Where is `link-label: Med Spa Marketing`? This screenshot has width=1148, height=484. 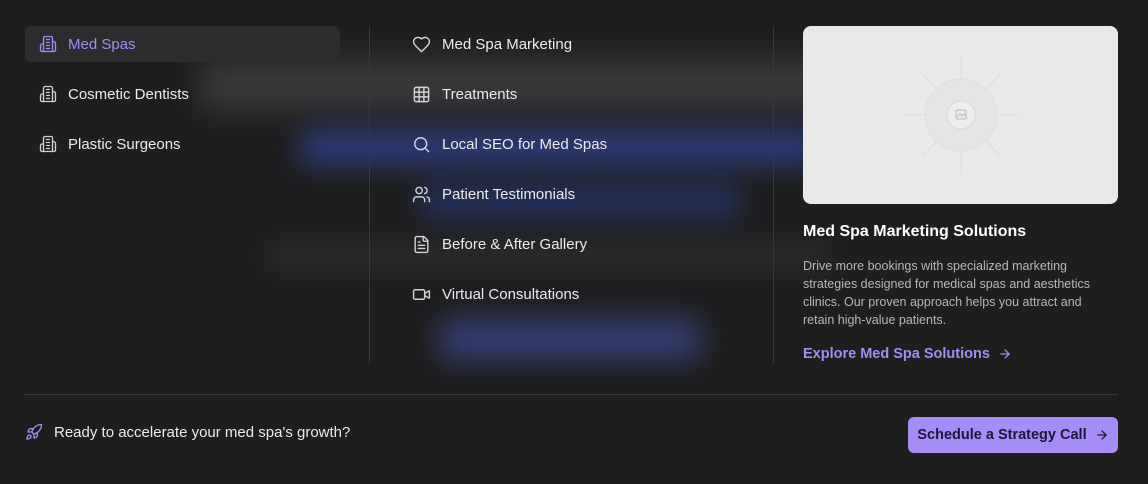
link-label: Med Spa Marketing is located at coordinates (507, 44).